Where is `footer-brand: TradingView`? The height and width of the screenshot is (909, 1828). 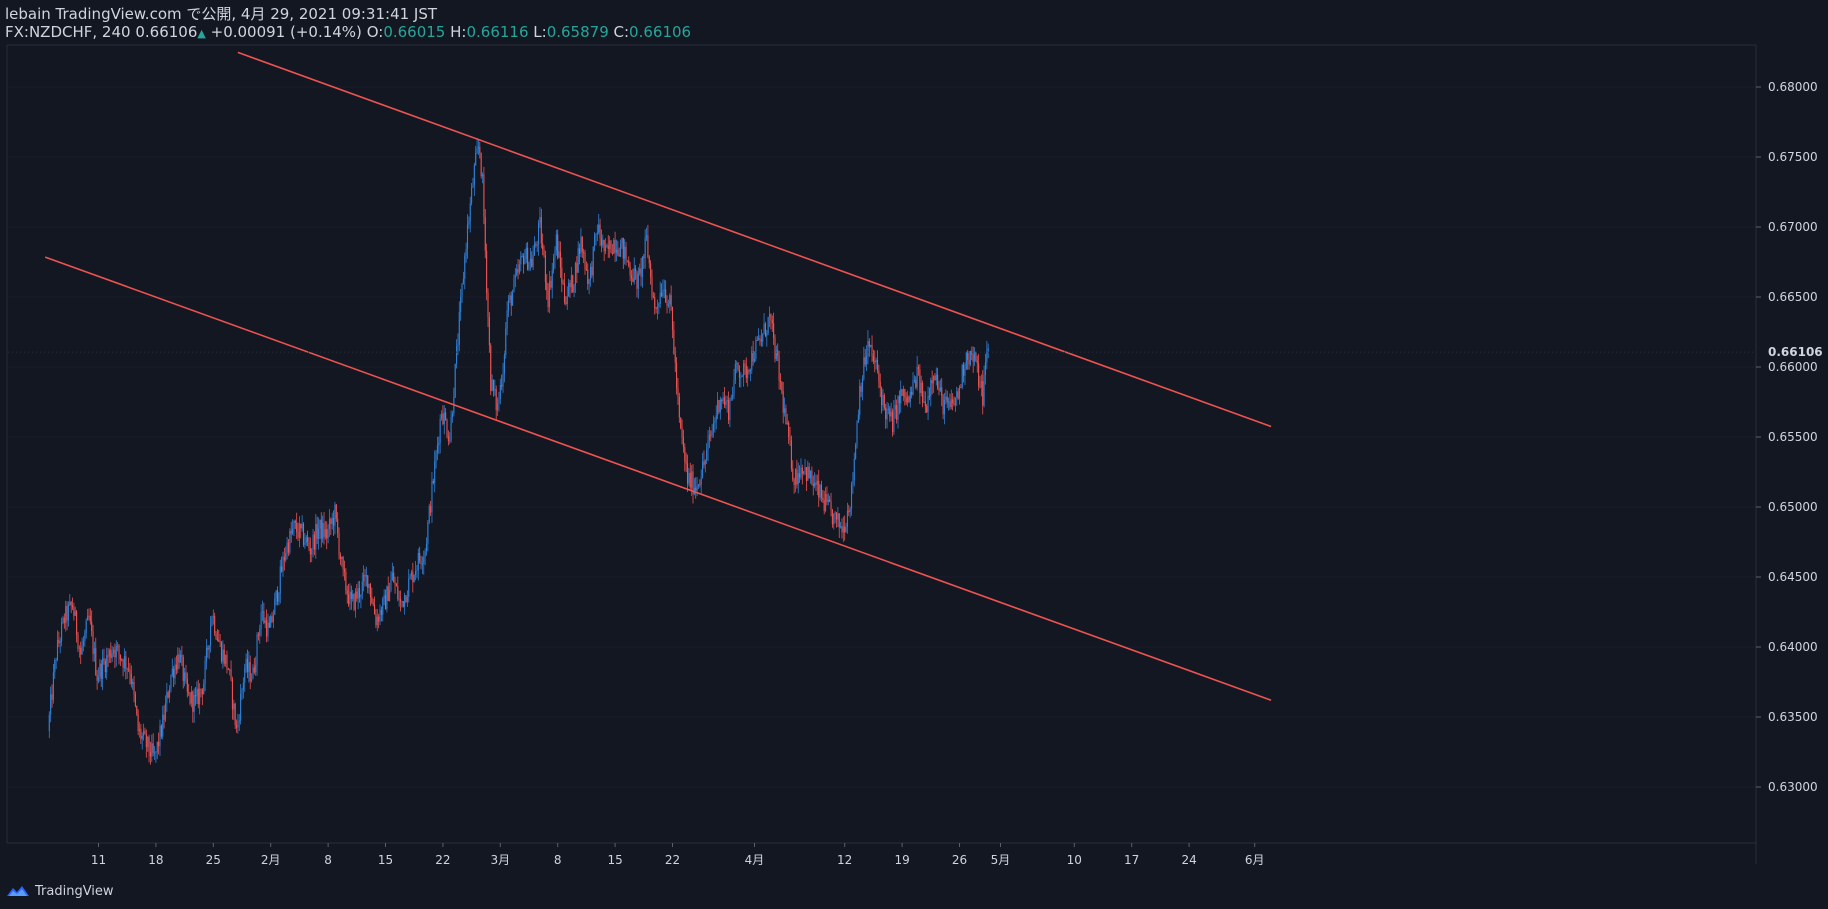
footer-brand: TradingView is located at coordinates (60, 891).